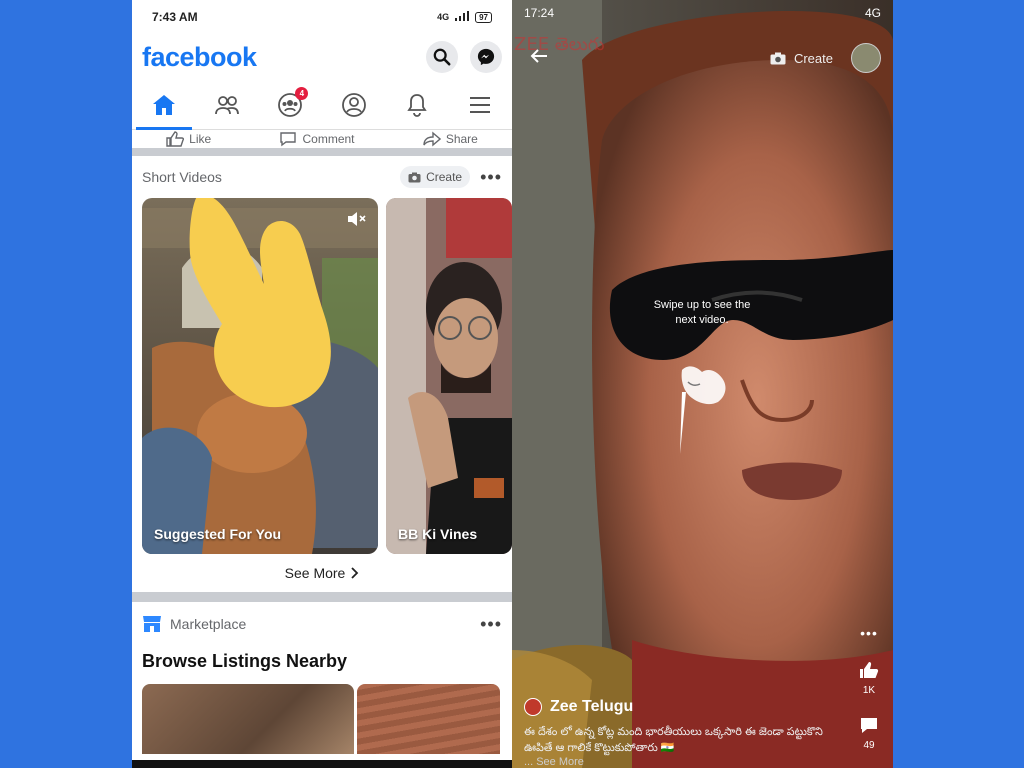 The width and height of the screenshot is (1024, 768). I want to click on see-more-button: See More, so click(322, 573).